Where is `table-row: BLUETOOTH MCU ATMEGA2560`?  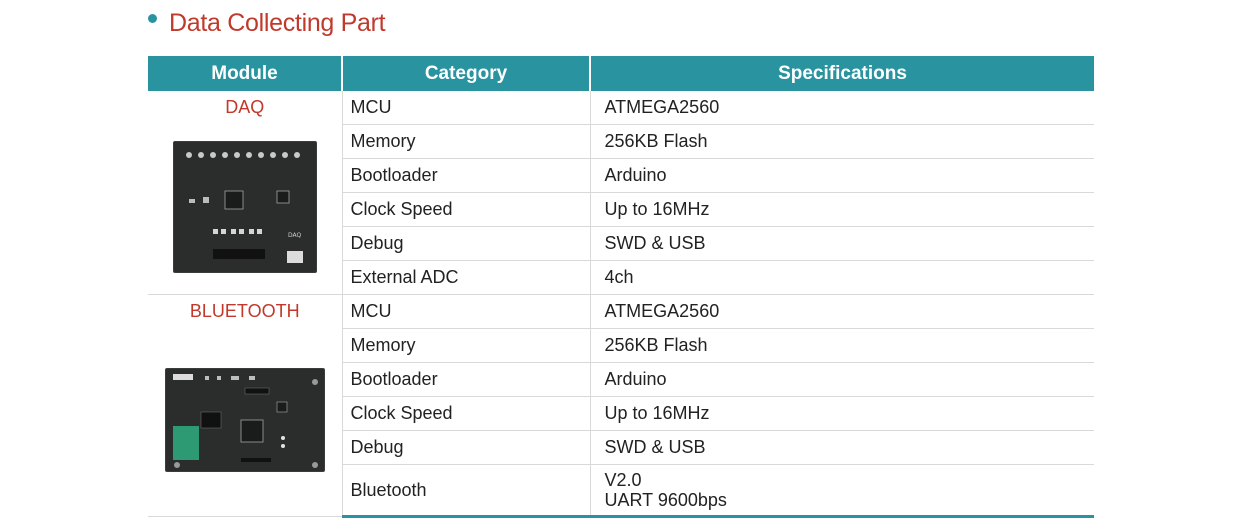
table-row: BLUETOOTH MCU ATMEGA2560 is located at coordinates (621, 311).